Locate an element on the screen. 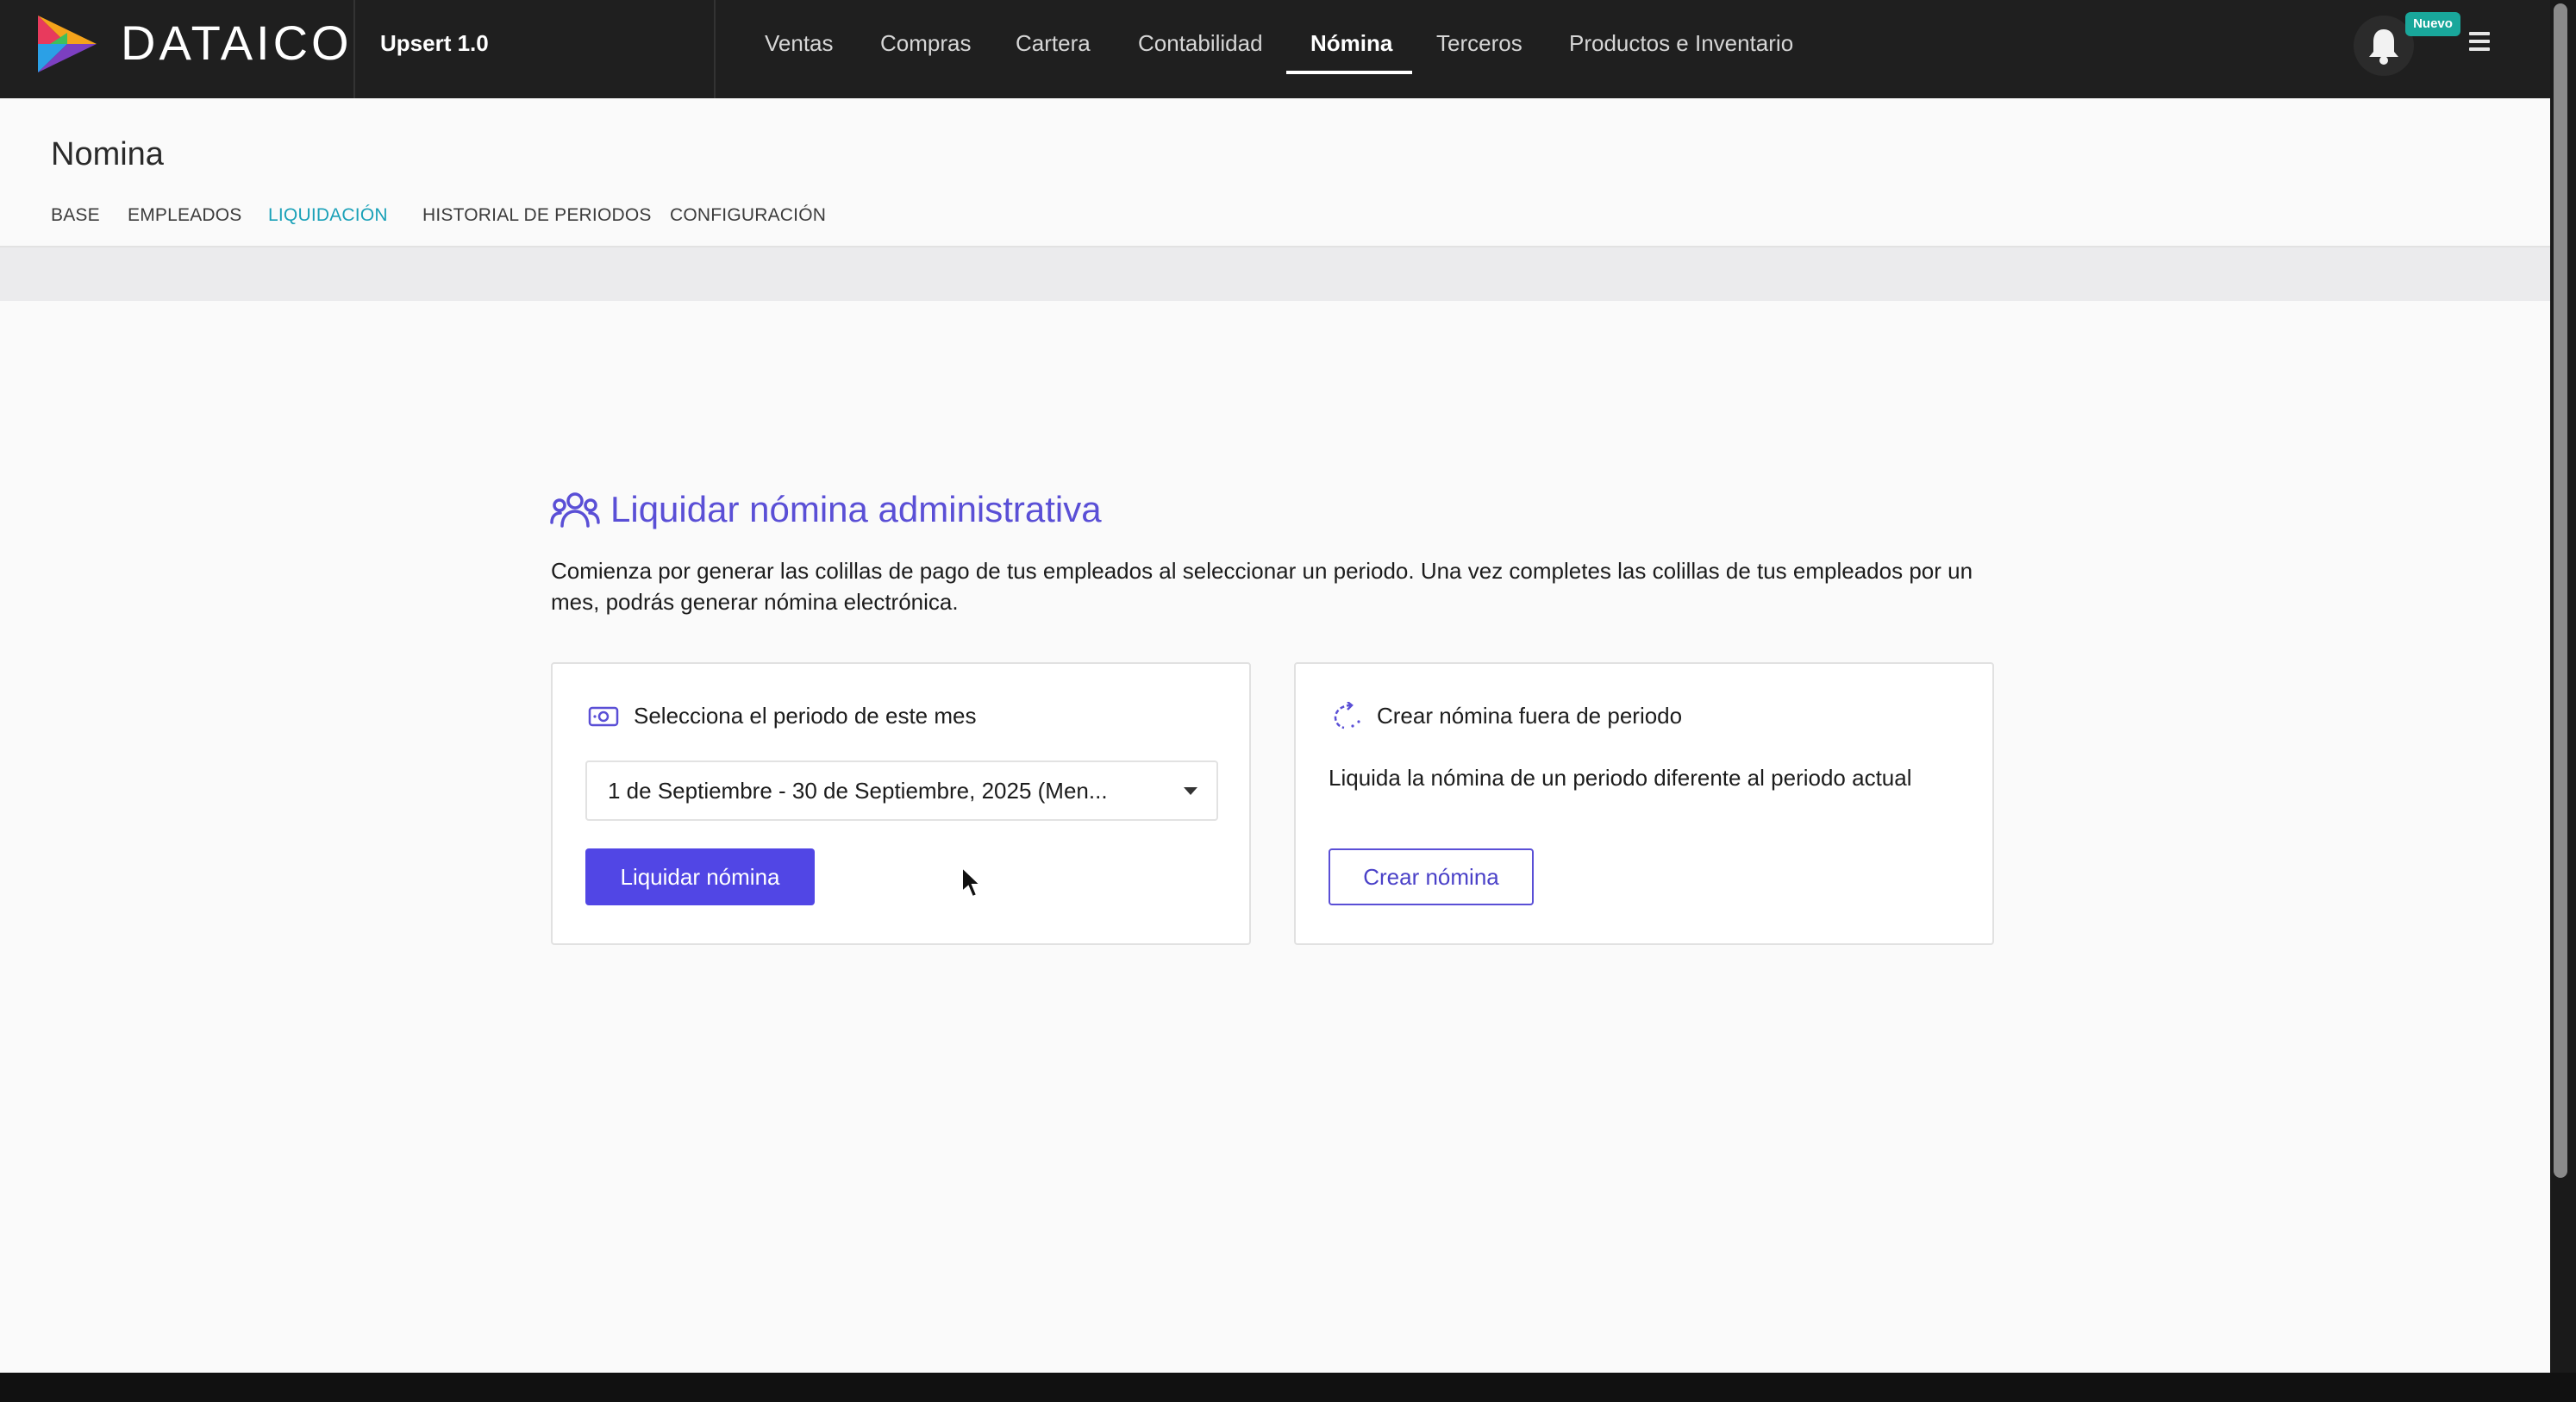 This screenshot has height=1402, width=2576. money-icon is located at coordinates (604, 716).